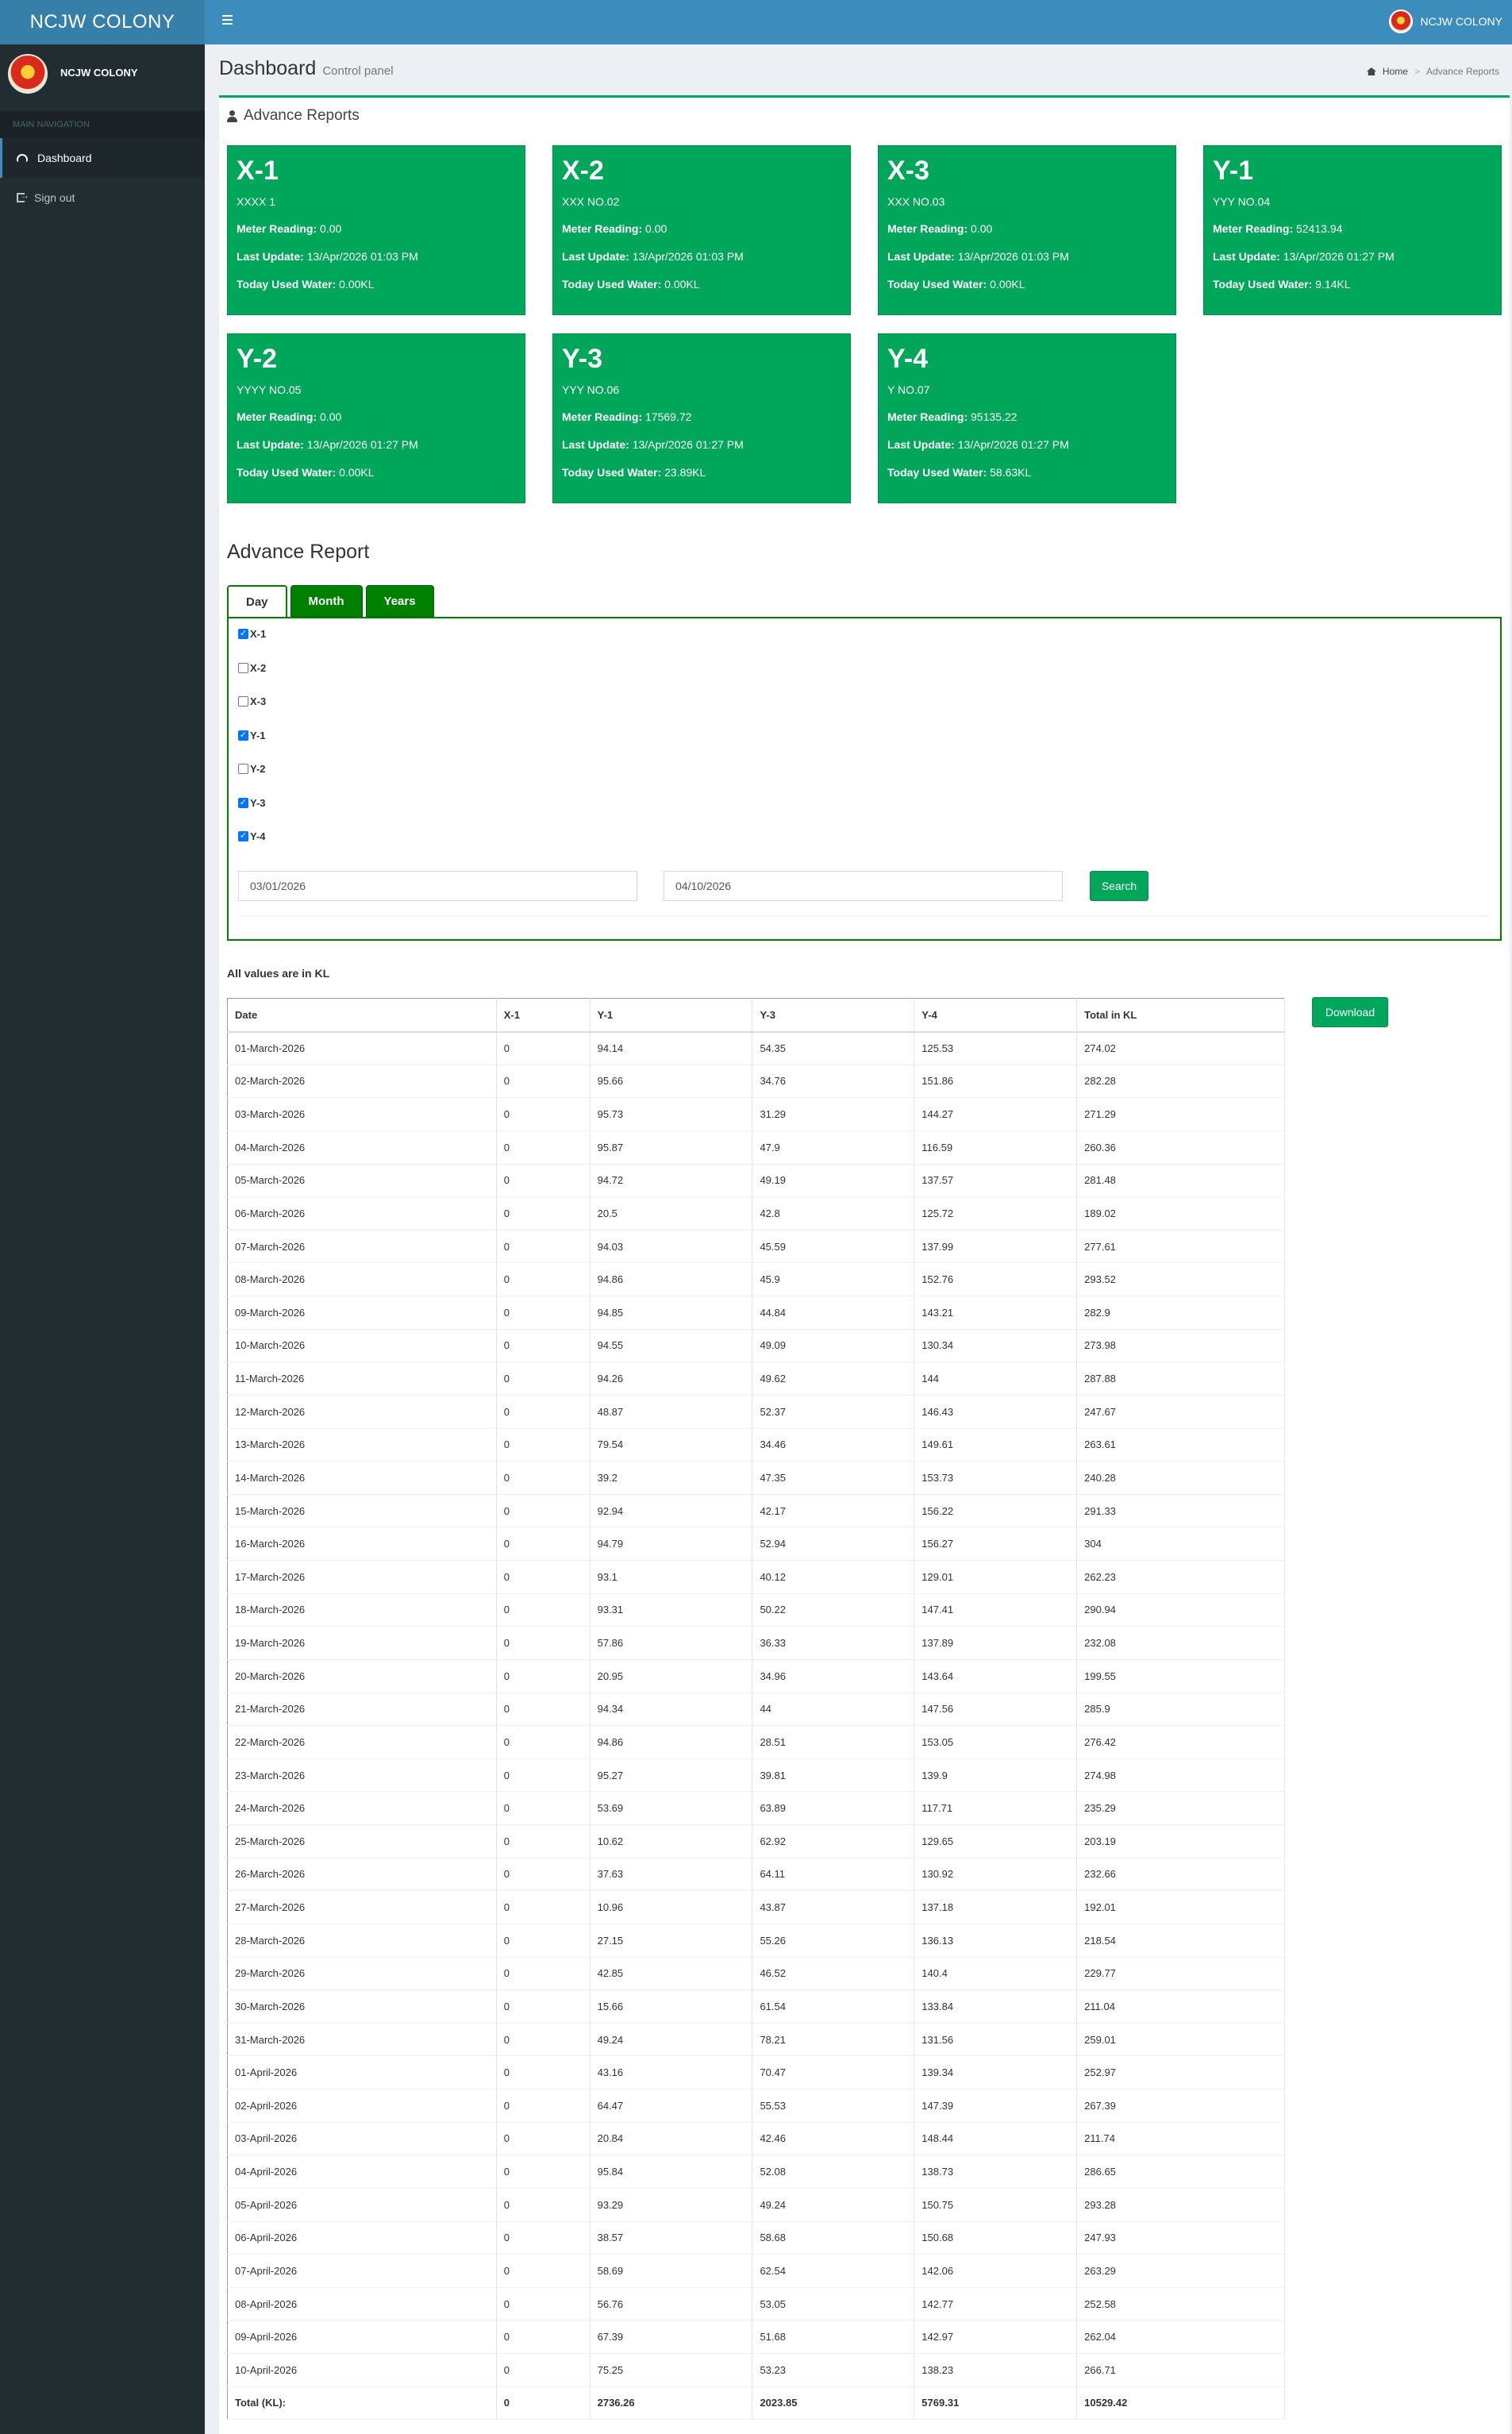 The width and height of the screenshot is (1512, 2434). Describe the element at coordinates (252, 736) in the screenshot. I see `checkbox-y1: ✓ Y-1` at that location.